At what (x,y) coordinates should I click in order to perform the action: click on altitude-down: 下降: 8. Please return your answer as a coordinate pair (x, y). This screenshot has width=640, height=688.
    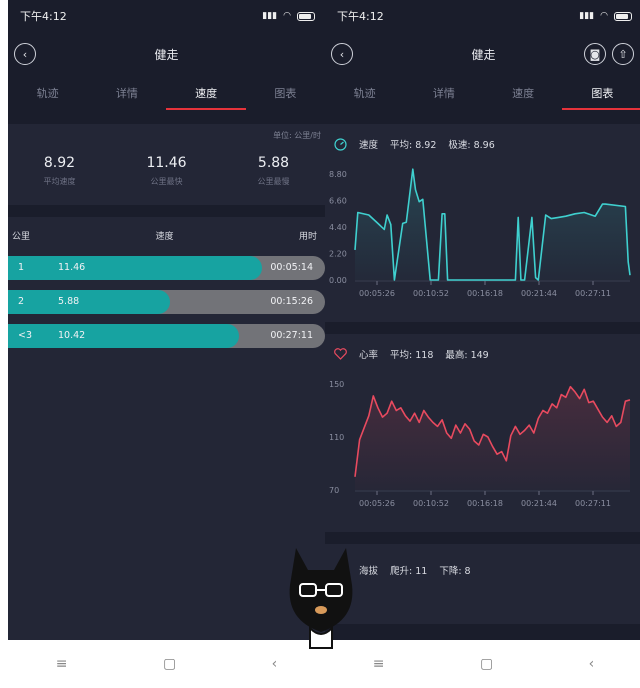
    Looking at the image, I should click on (455, 571).